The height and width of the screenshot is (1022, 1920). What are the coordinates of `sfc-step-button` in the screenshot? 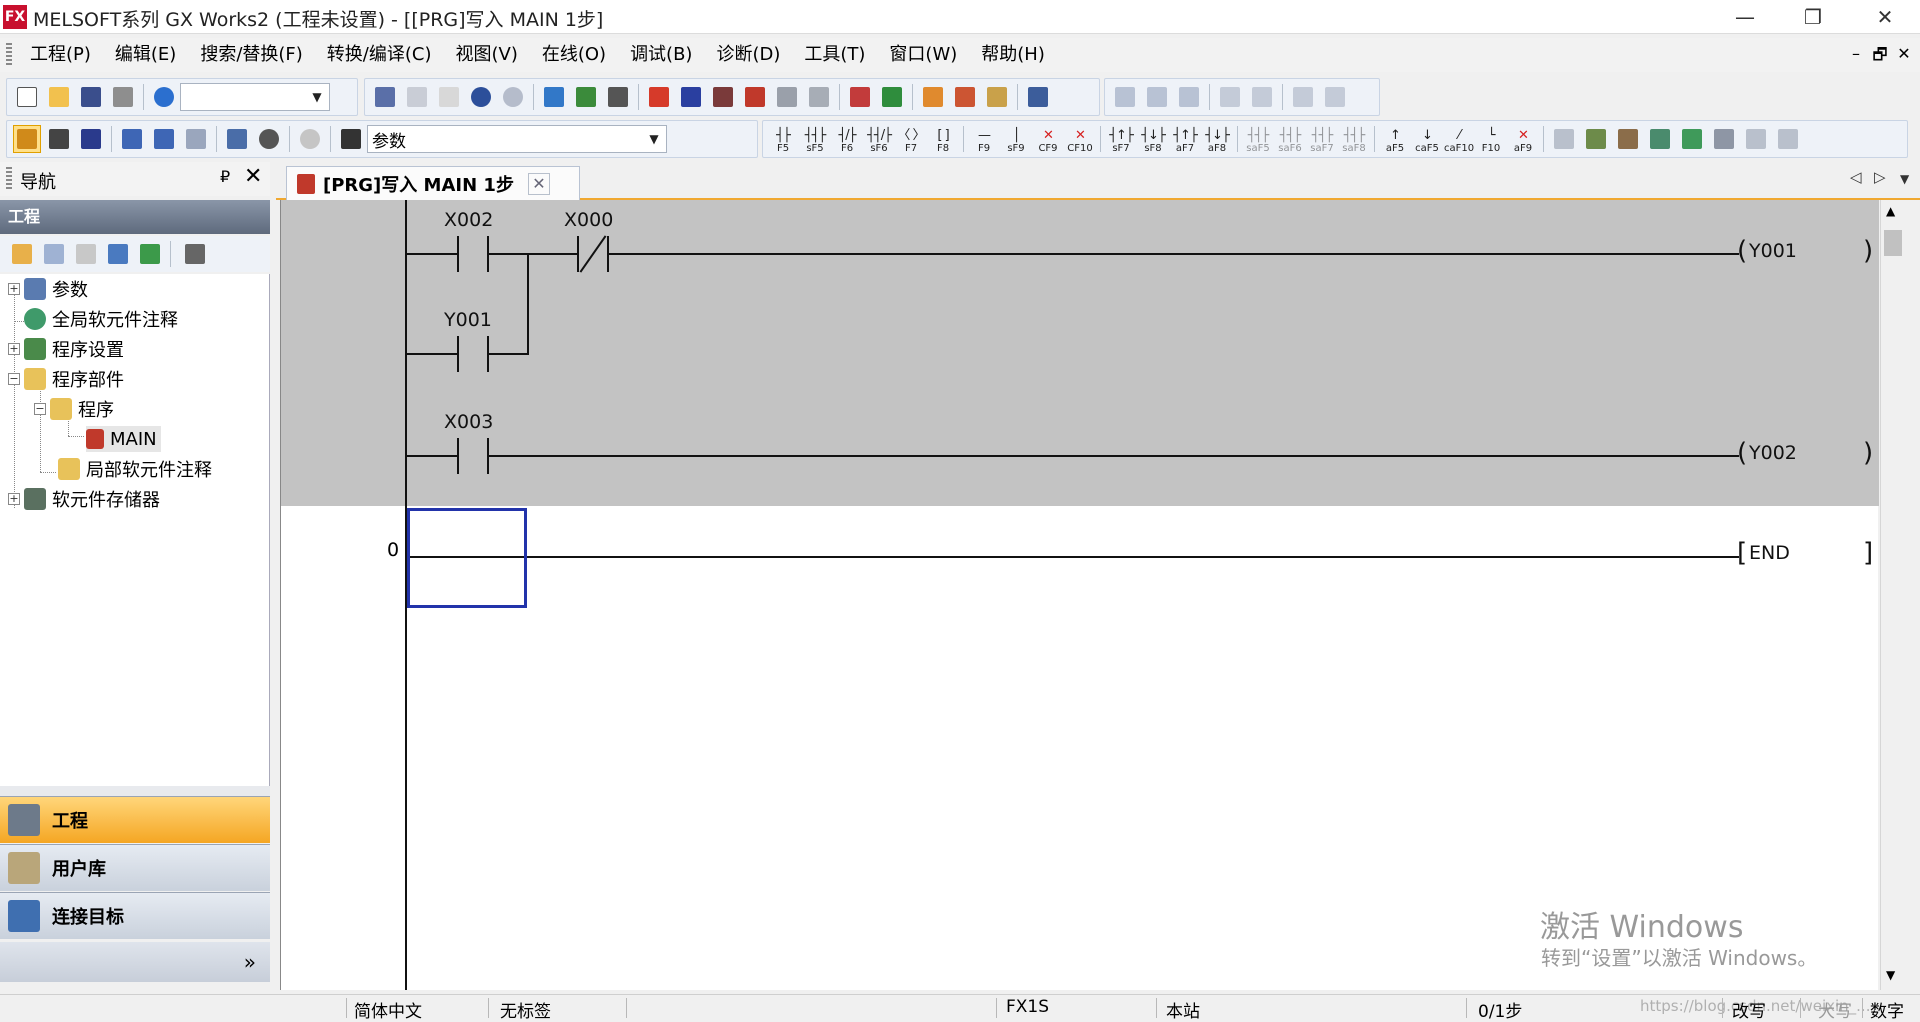 It's located at (1125, 97).